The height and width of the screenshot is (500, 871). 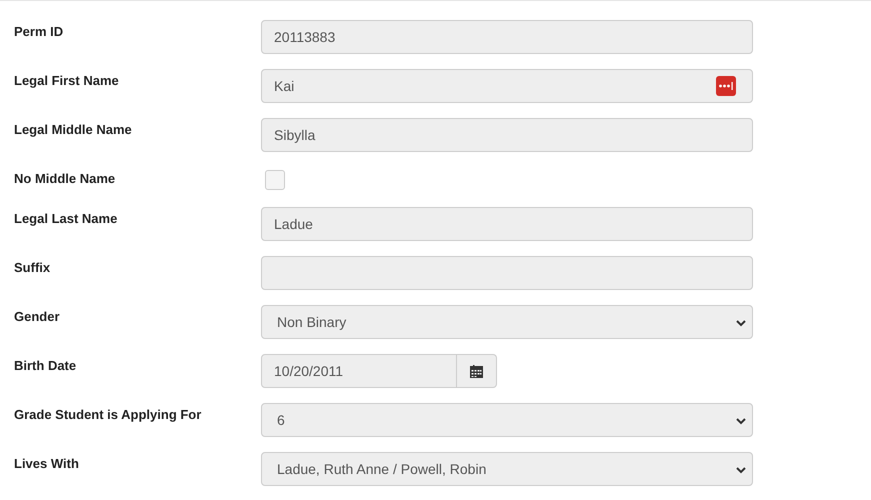 What do you see at coordinates (507, 273) in the screenshot?
I see `text-field` at bounding box center [507, 273].